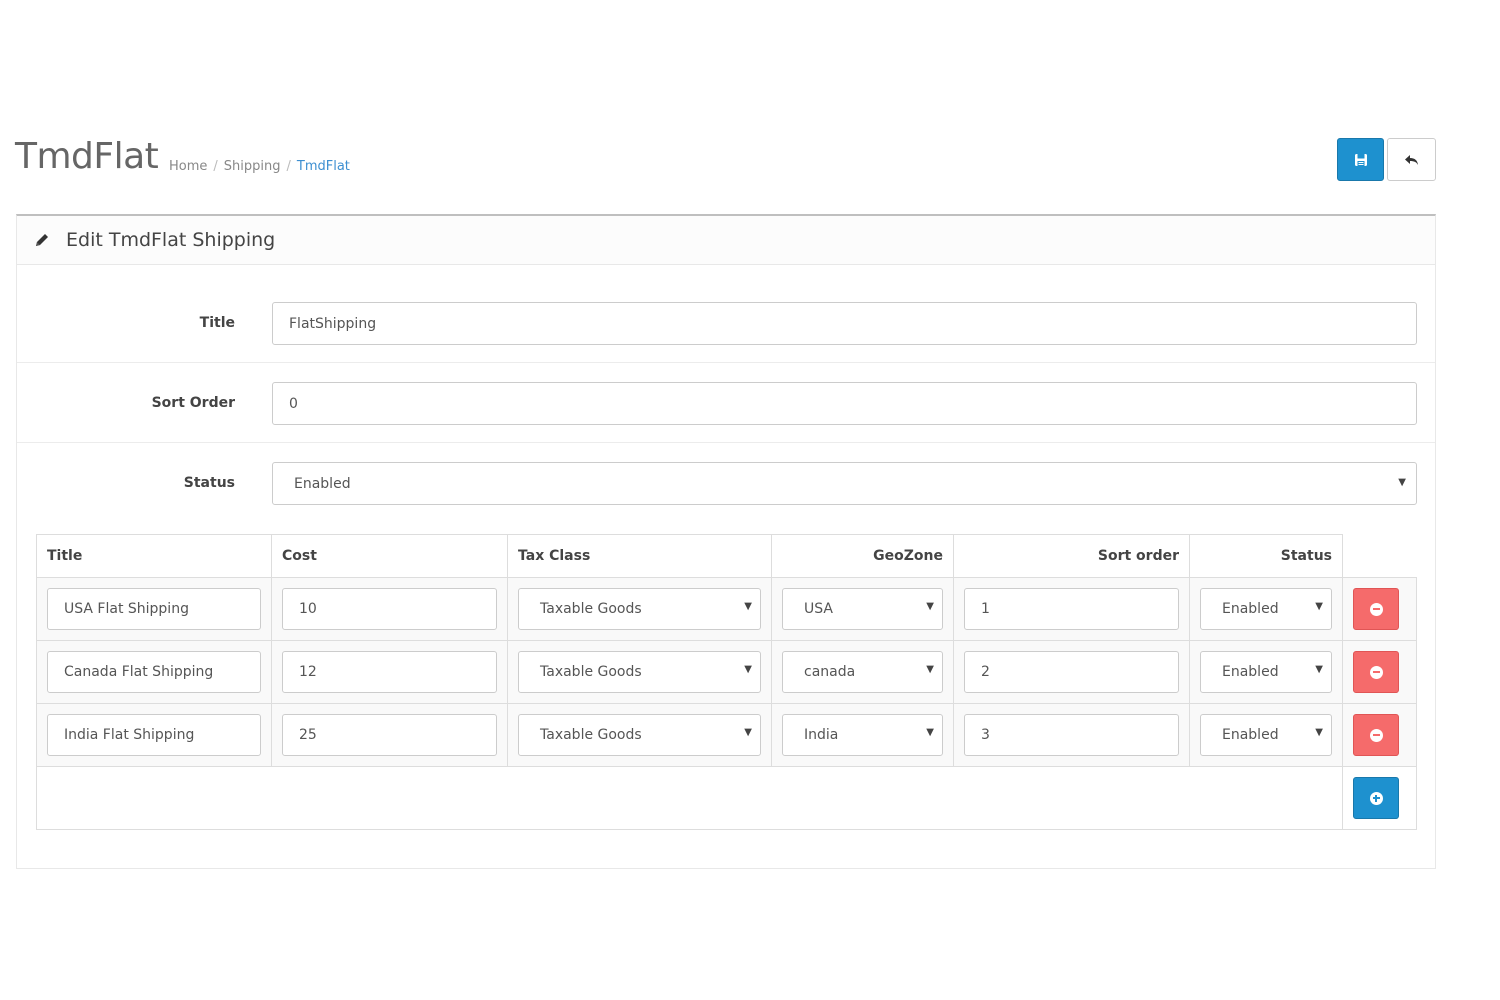 The width and height of the screenshot is (1500, 1000). What do you see at coordinates (154, 556) in the screenshot?
I see `column-header-title: Title` at bounding box center [154, 556].